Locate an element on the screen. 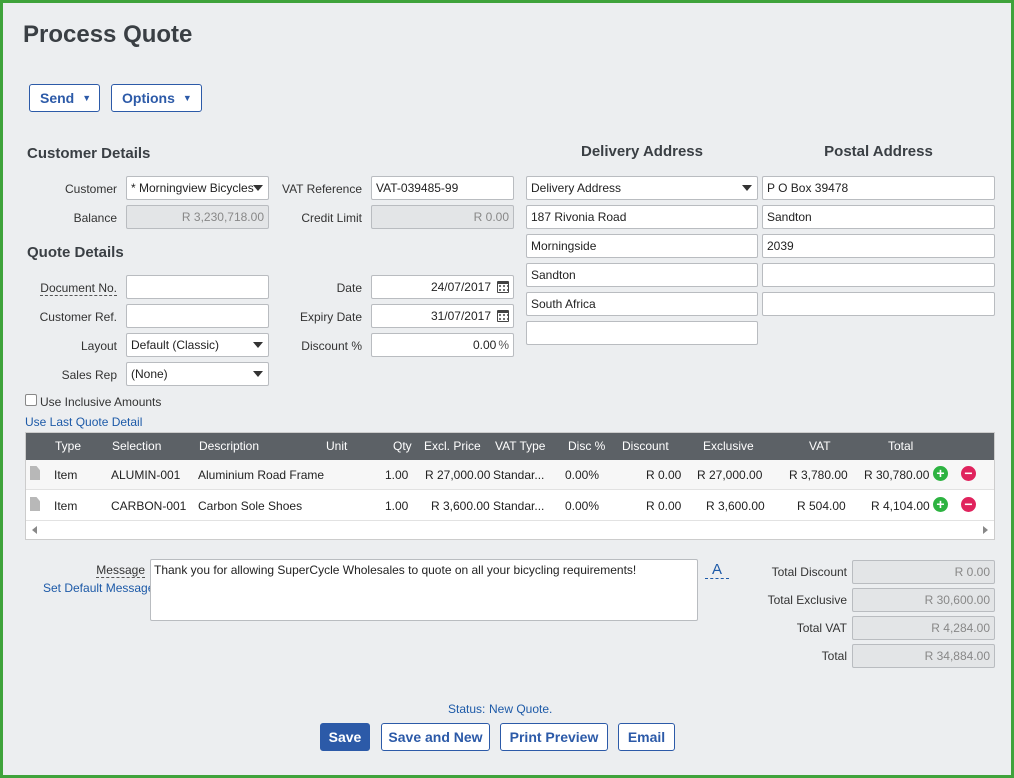  col-qty: Qty is located at coordinates (402, 446).